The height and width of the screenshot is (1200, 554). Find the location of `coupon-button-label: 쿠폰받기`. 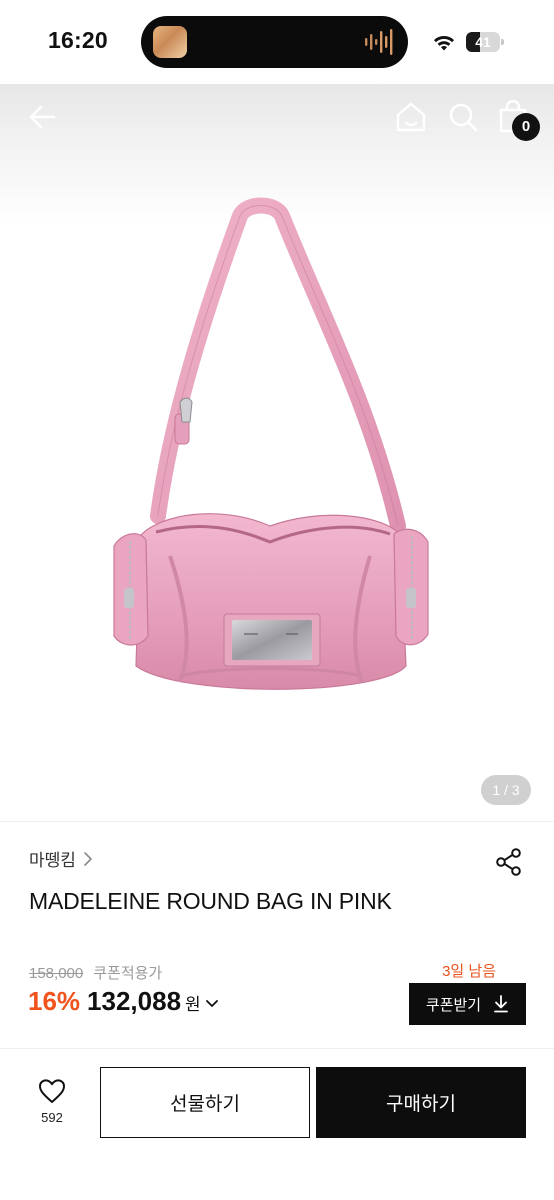

coupon-button-label: 쿠폰받기 is located at coordinates (453, 1005).